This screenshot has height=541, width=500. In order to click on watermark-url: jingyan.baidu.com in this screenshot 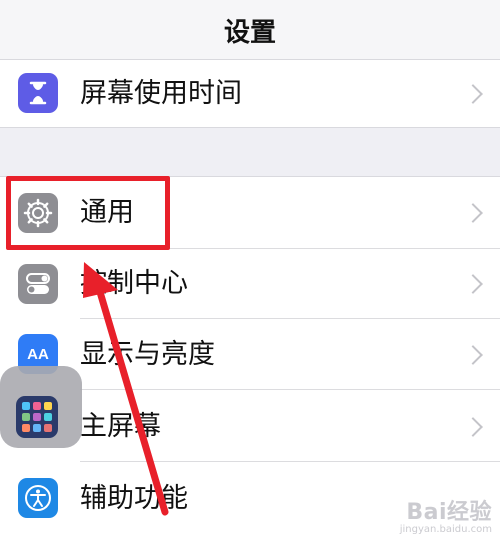, I will do `click(445, 529)`.